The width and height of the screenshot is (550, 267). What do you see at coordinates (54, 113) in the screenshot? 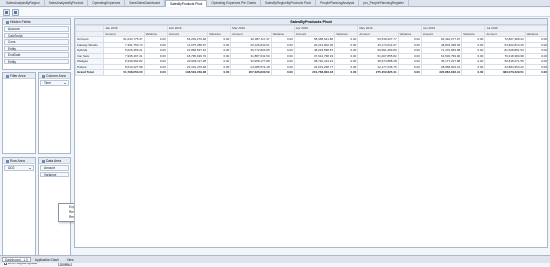
I see `column-area-panel: Column Area Time` at bounding box center [54, 113].